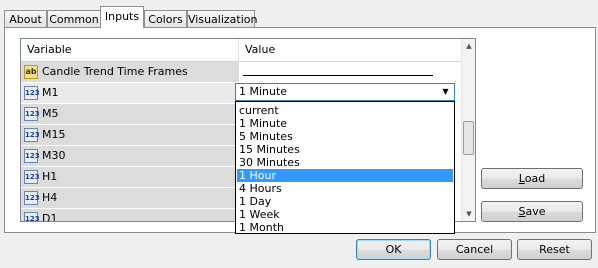 Image resolution: width=598 pixels, height=268 pixels. I want to click on scroll-down-icon: ▼, so click(468, 214).